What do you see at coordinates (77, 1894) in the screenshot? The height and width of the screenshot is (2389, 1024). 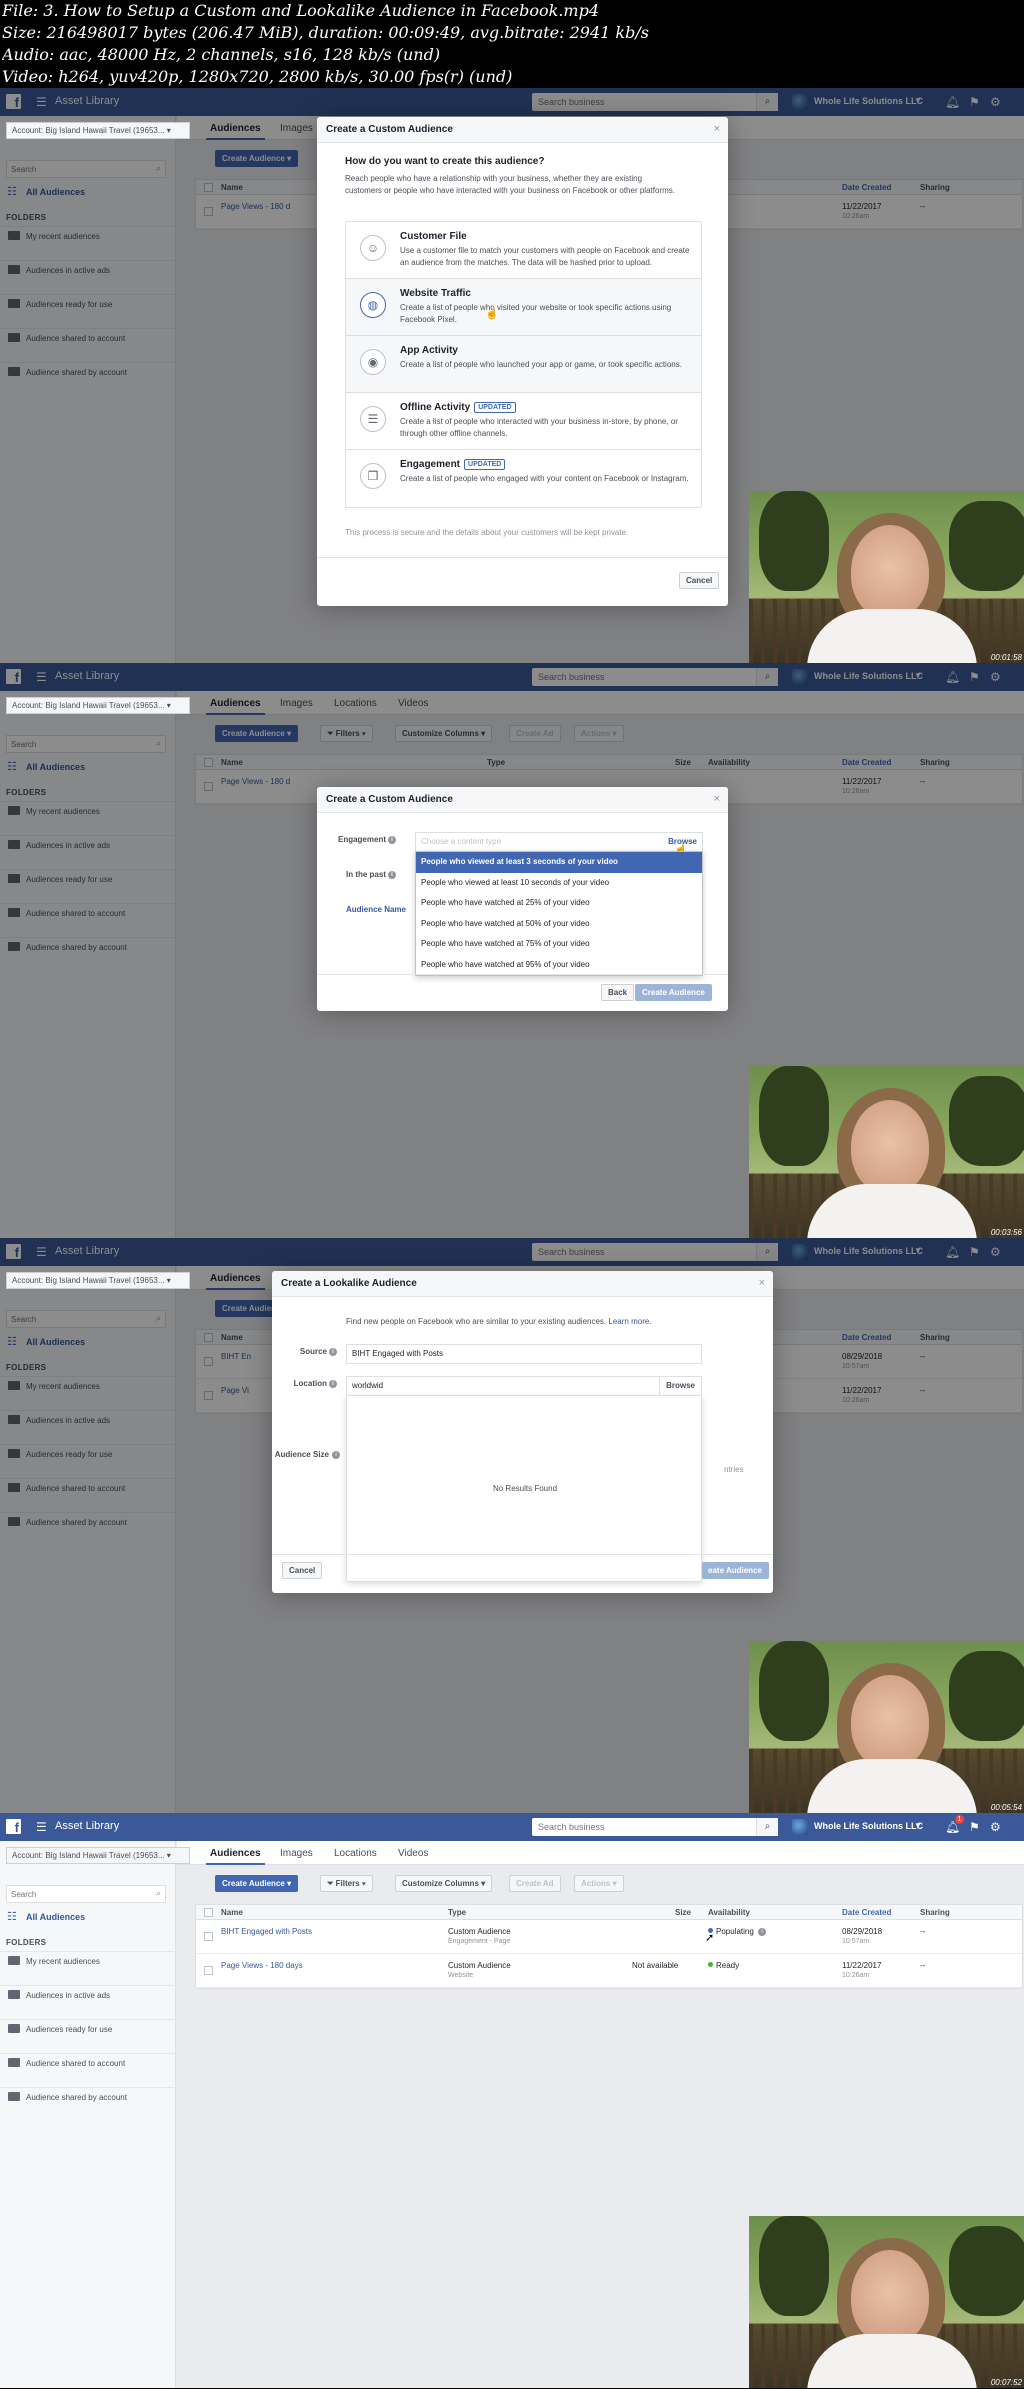 I see `sidebar-search-input` at bounding box center [77, 1894].